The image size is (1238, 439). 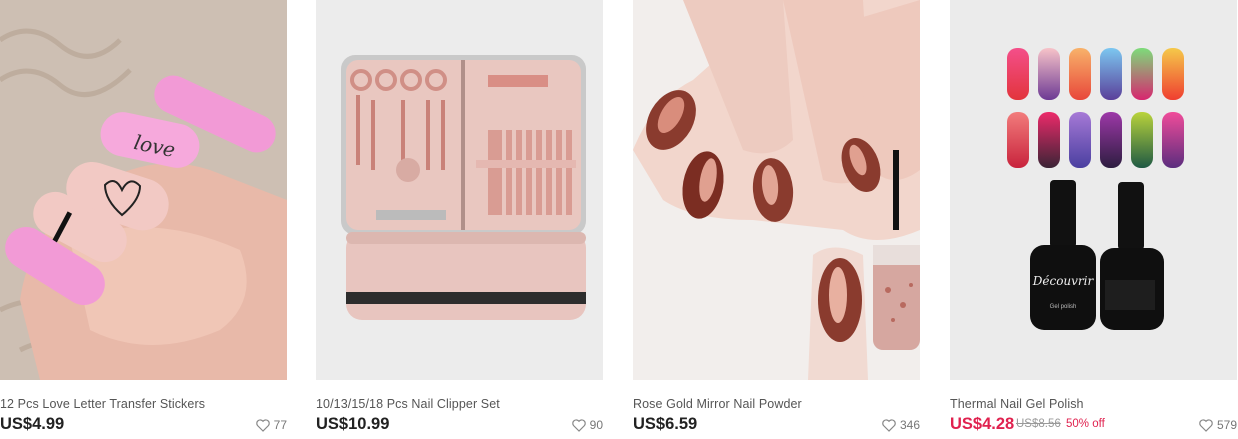 I want to click on like-count: 90, so click(x=596, y=425).